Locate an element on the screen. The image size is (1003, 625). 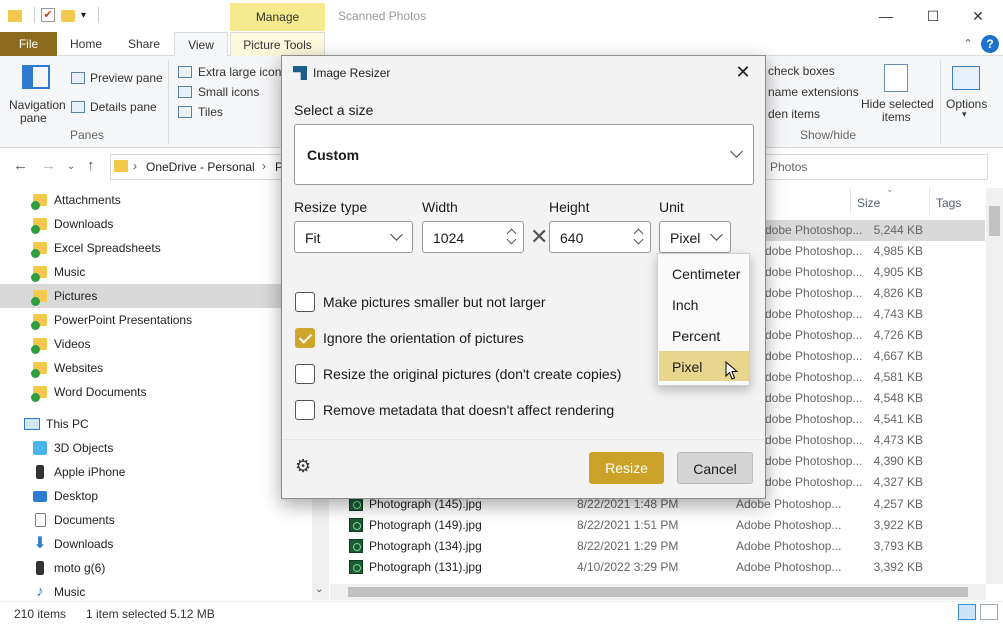
unit-label: Unit is located at coordinates (671, 207).